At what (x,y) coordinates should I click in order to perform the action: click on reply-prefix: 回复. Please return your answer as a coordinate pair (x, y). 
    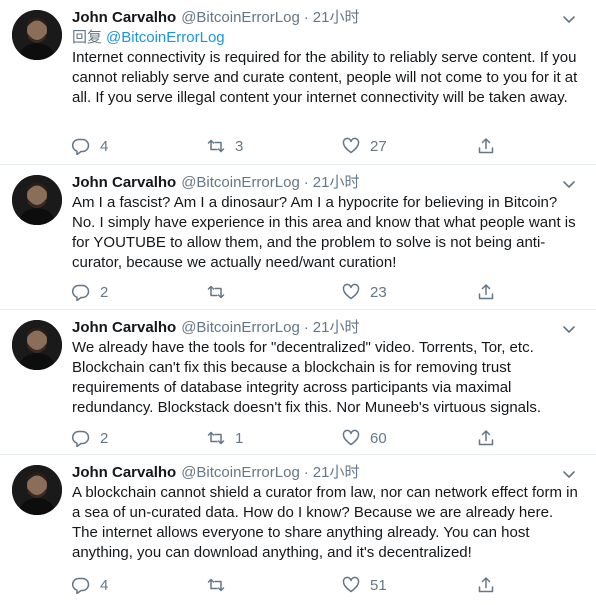
    Looking at the image, I should click on (87, 37).